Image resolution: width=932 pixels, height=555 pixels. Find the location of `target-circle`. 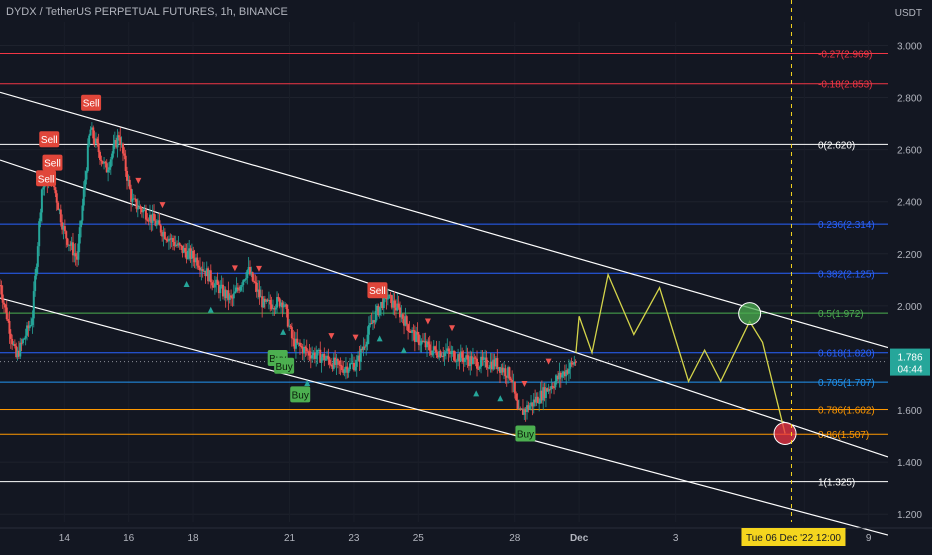

target-circle is located at coordinates (750, 314).